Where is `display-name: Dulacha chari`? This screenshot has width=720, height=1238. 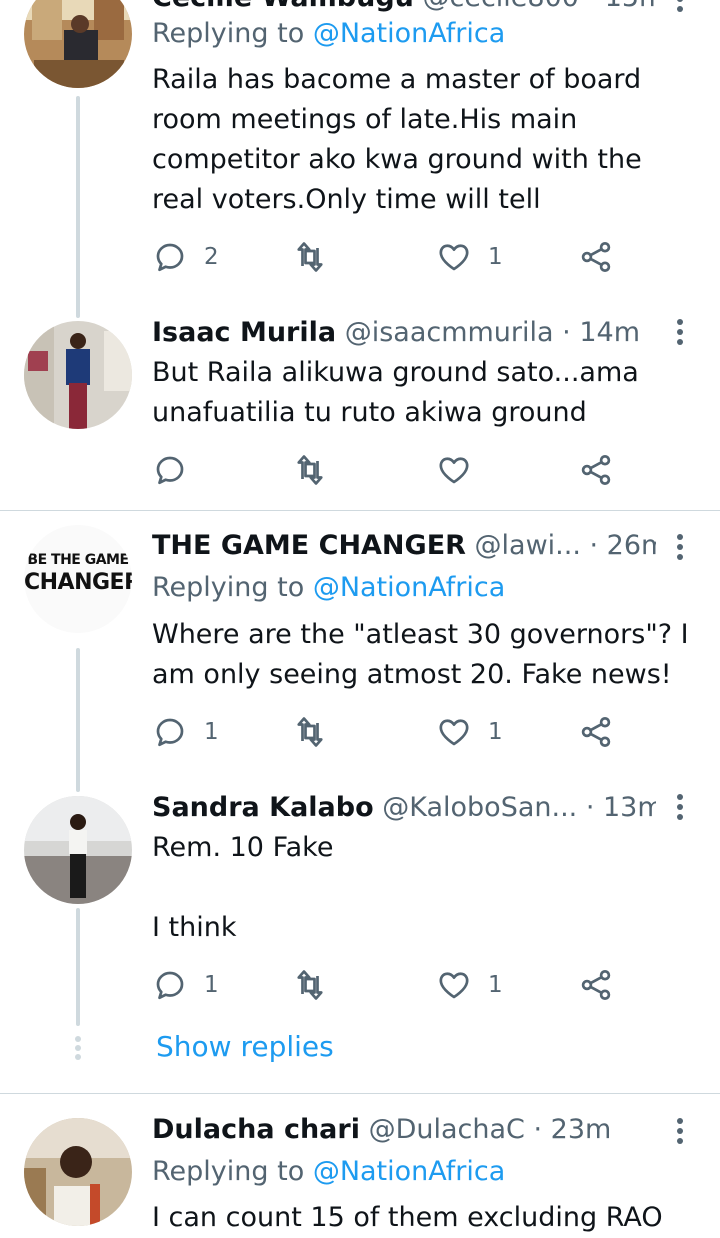
display-name: Dulacha chari is located at coordinates (256, 1129).